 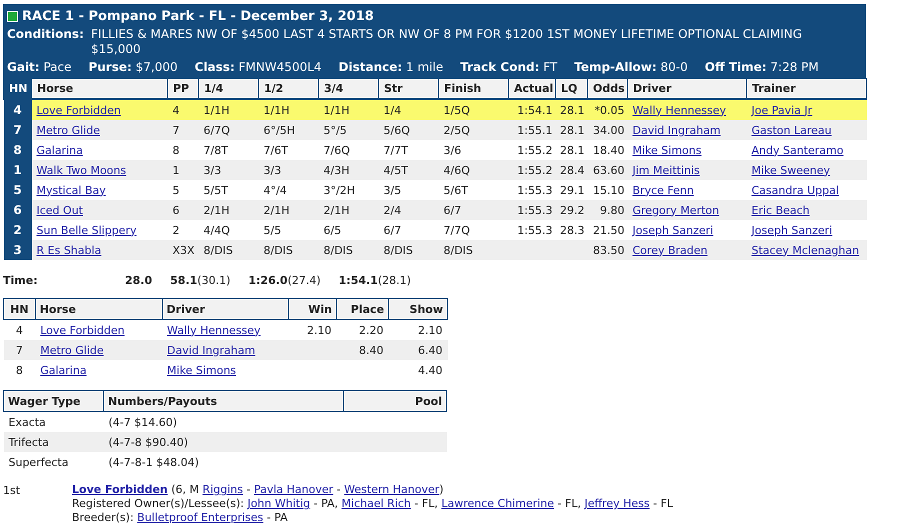 I want to click on name-link: Lawrence Chimerine, so click(x=497, y=503).